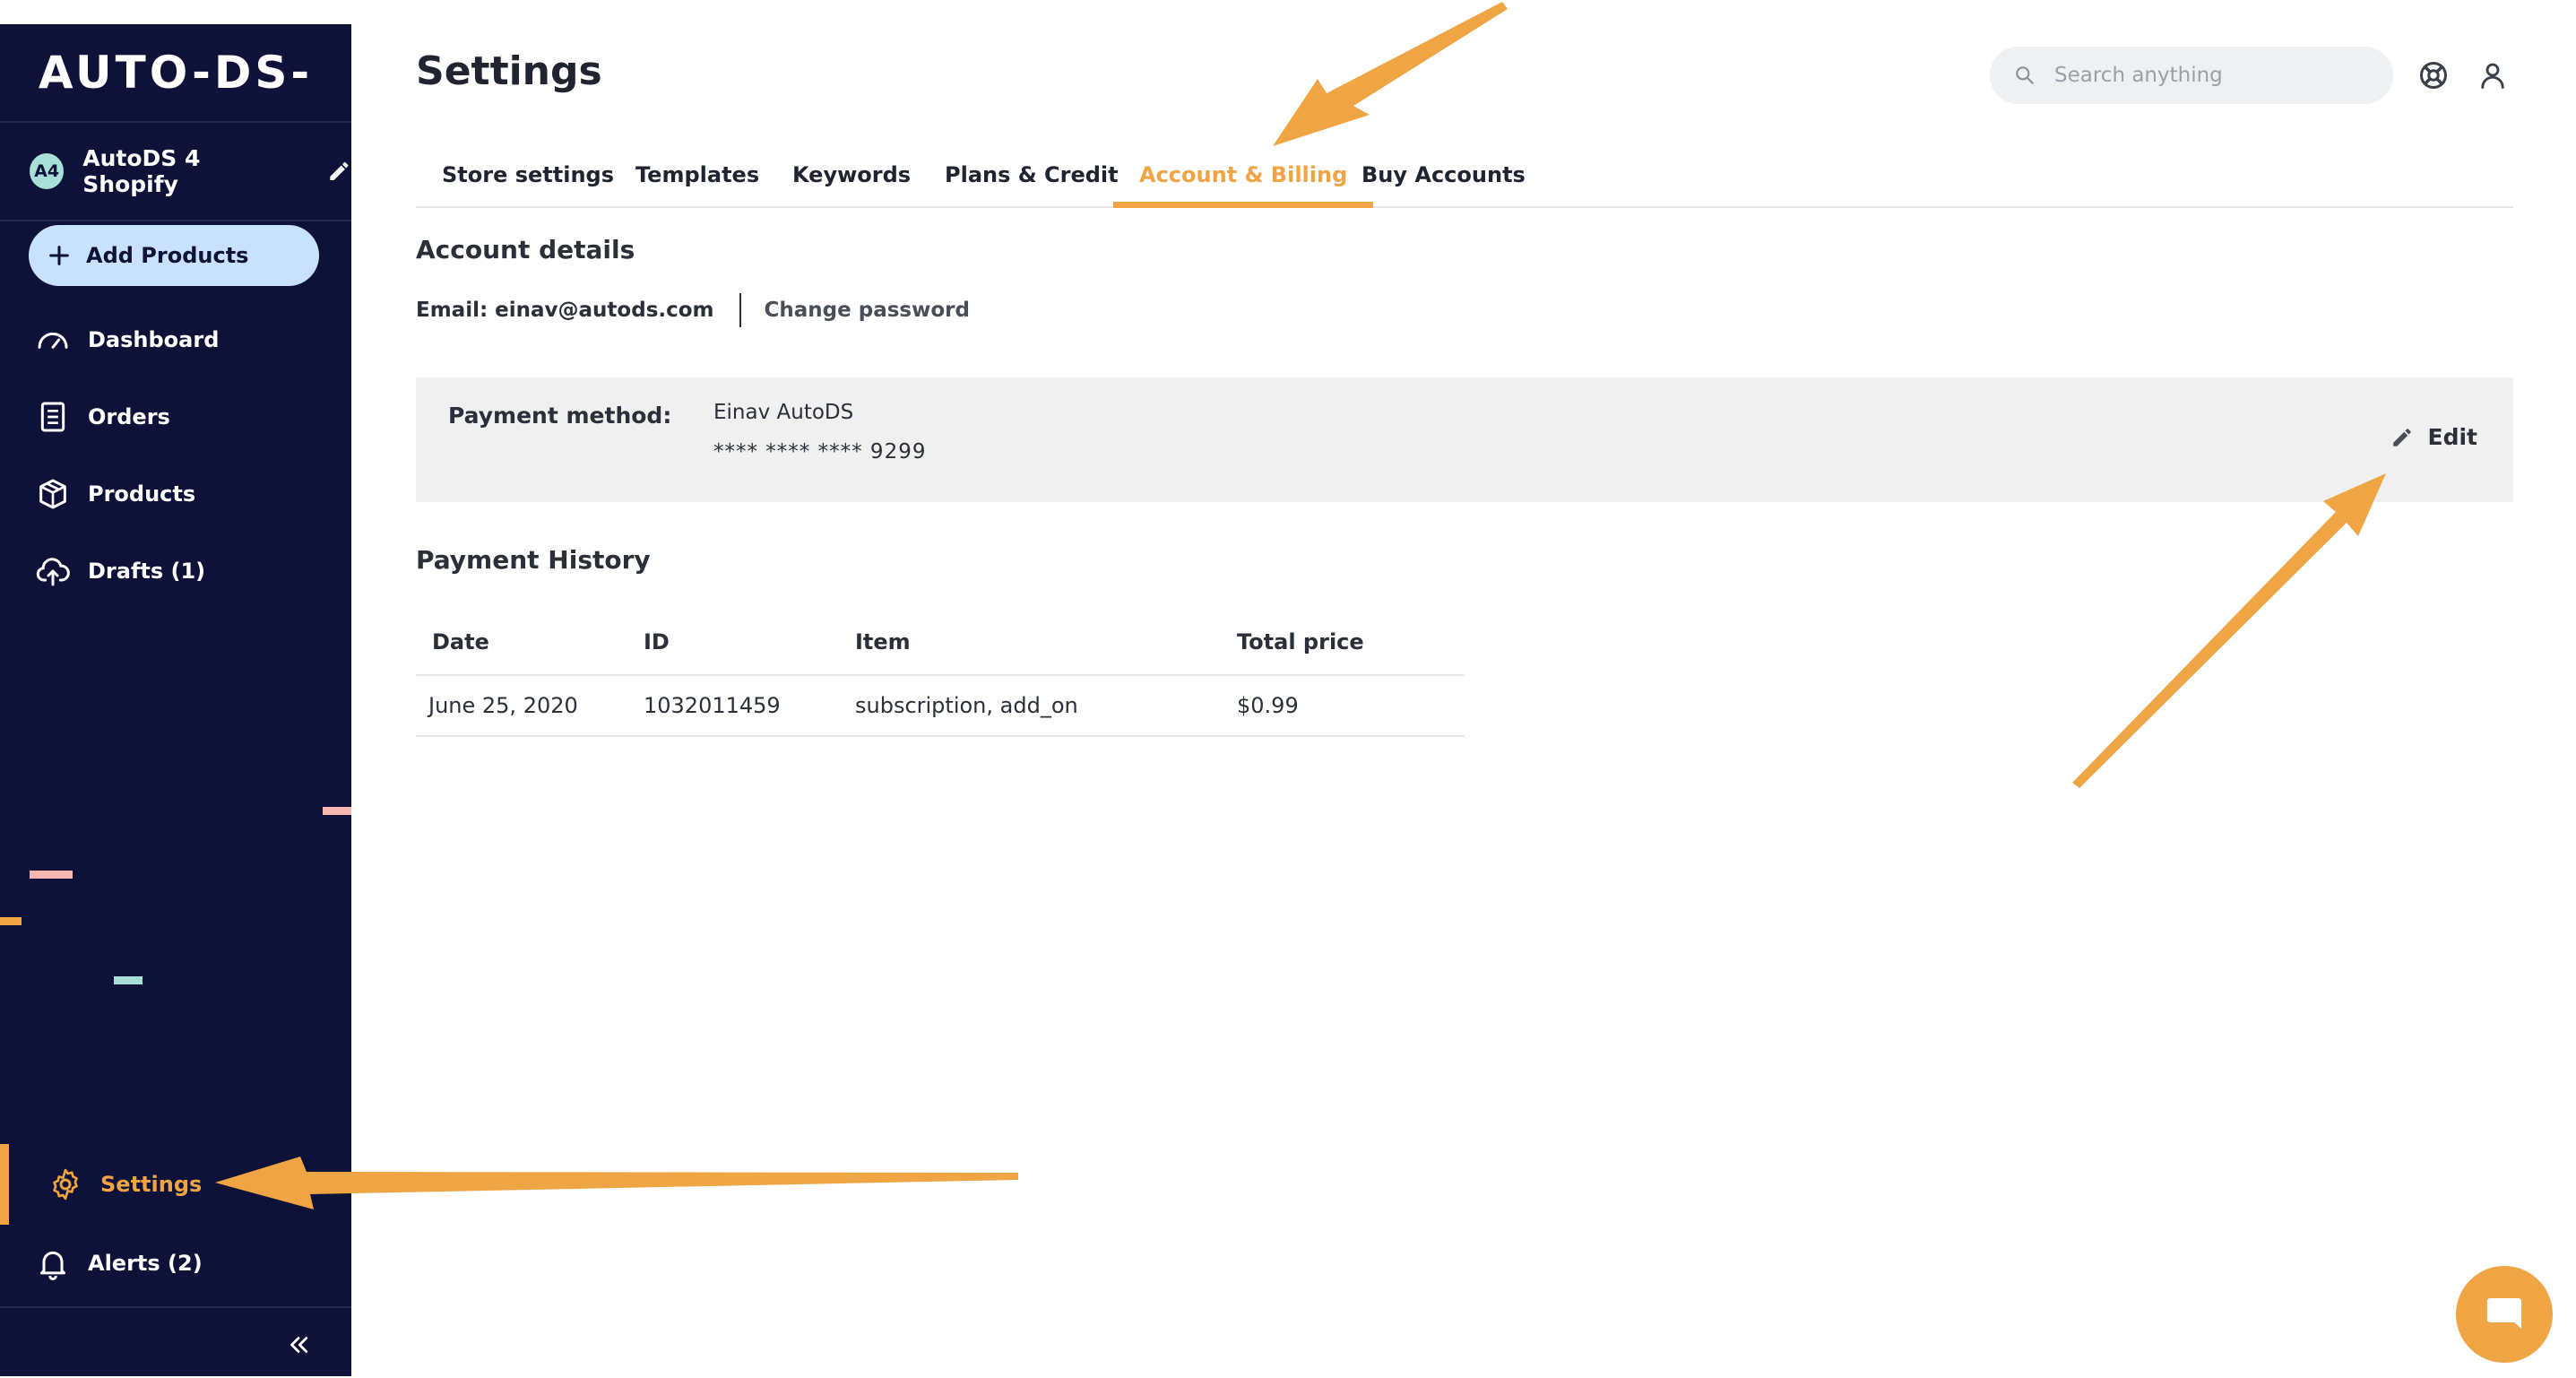 Image resolution: width=2576 pixels, height=1378 pixels. What do you see at coordinates (175, 417) in the screenshot?
I see `sidebar-item-orders: Orders` at bounding box center [175, 417].